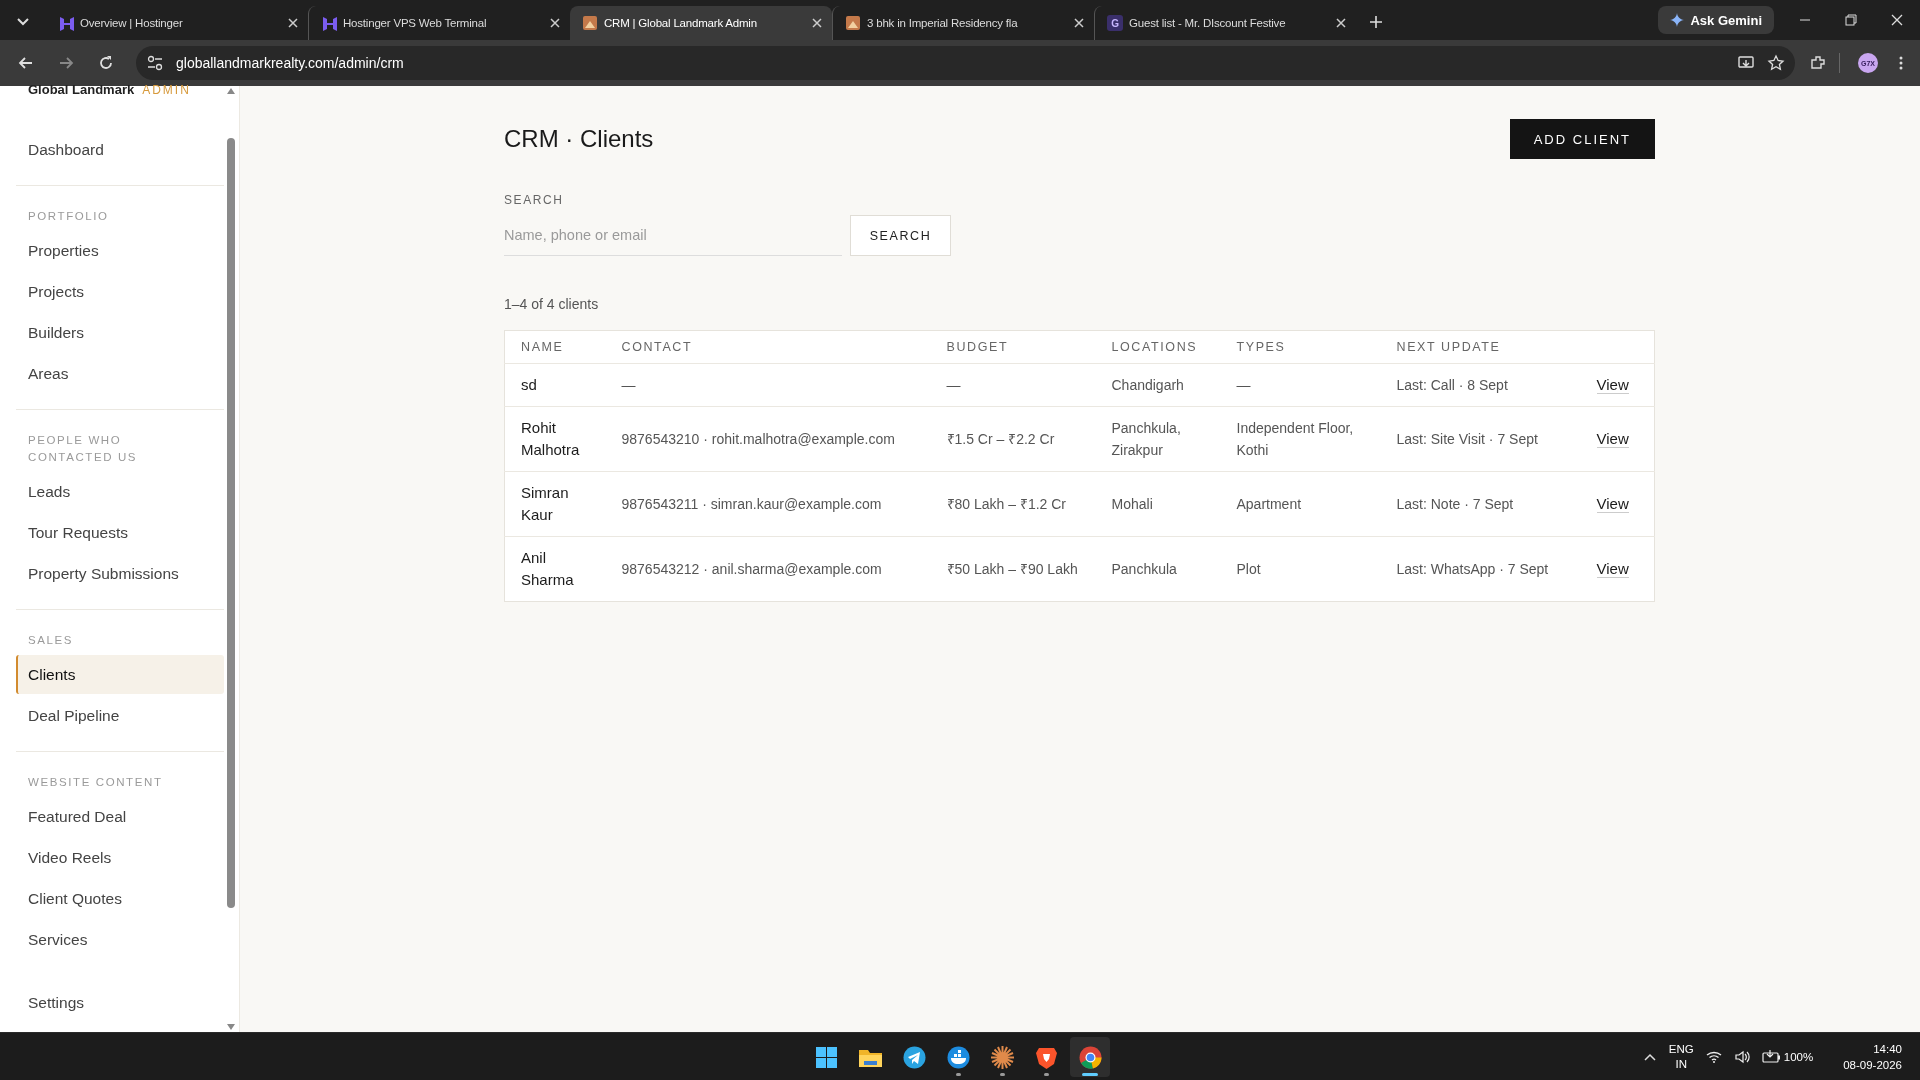 This screenshot has height=1080, width=1920. I want to click on nav-item: Deal Pipeline, so click(120, 715).